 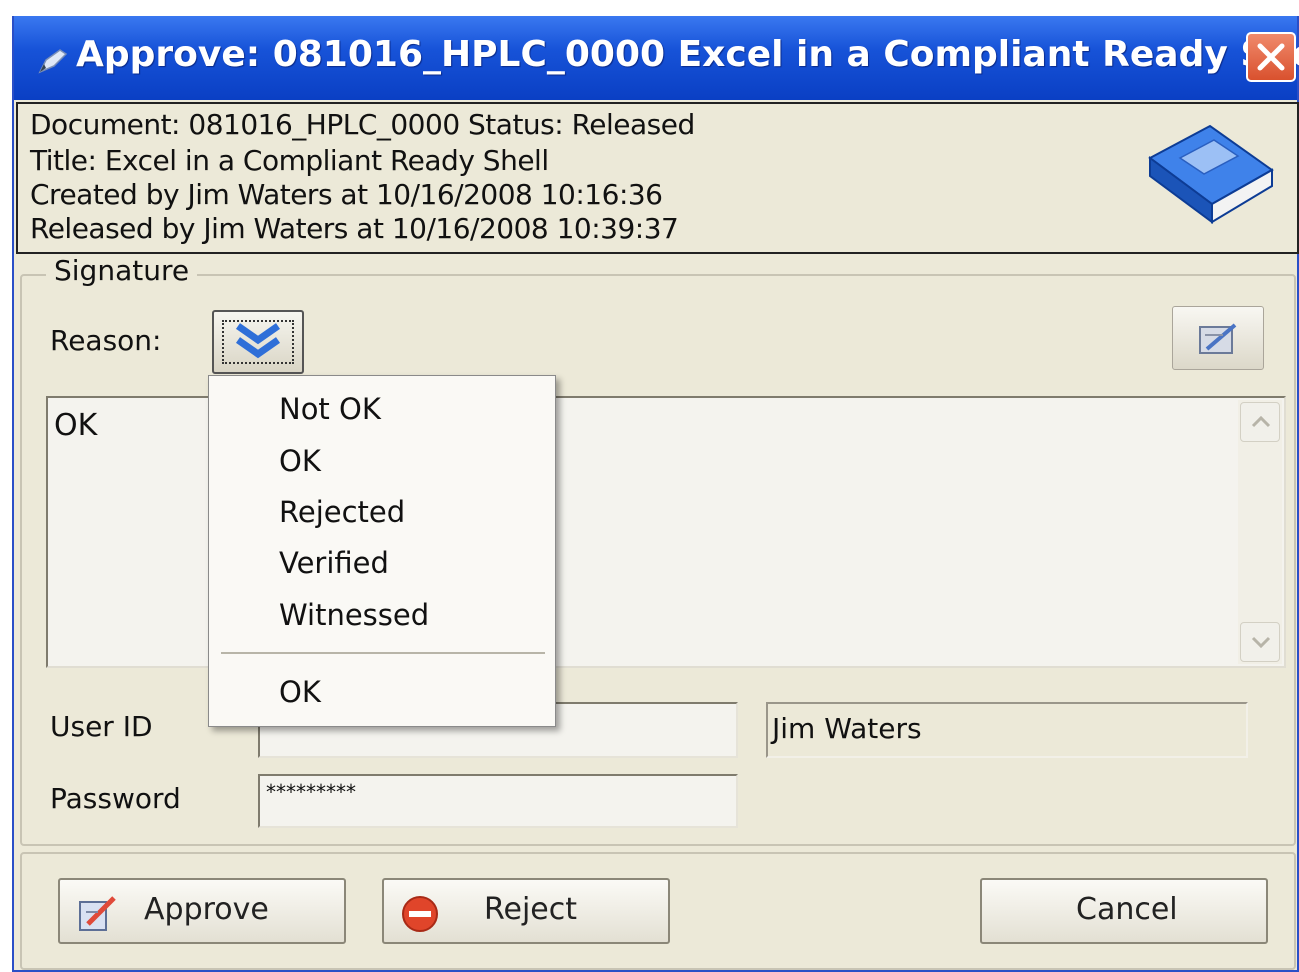 I want to click on signature-legend: Signature, so click(x=122, y=270).